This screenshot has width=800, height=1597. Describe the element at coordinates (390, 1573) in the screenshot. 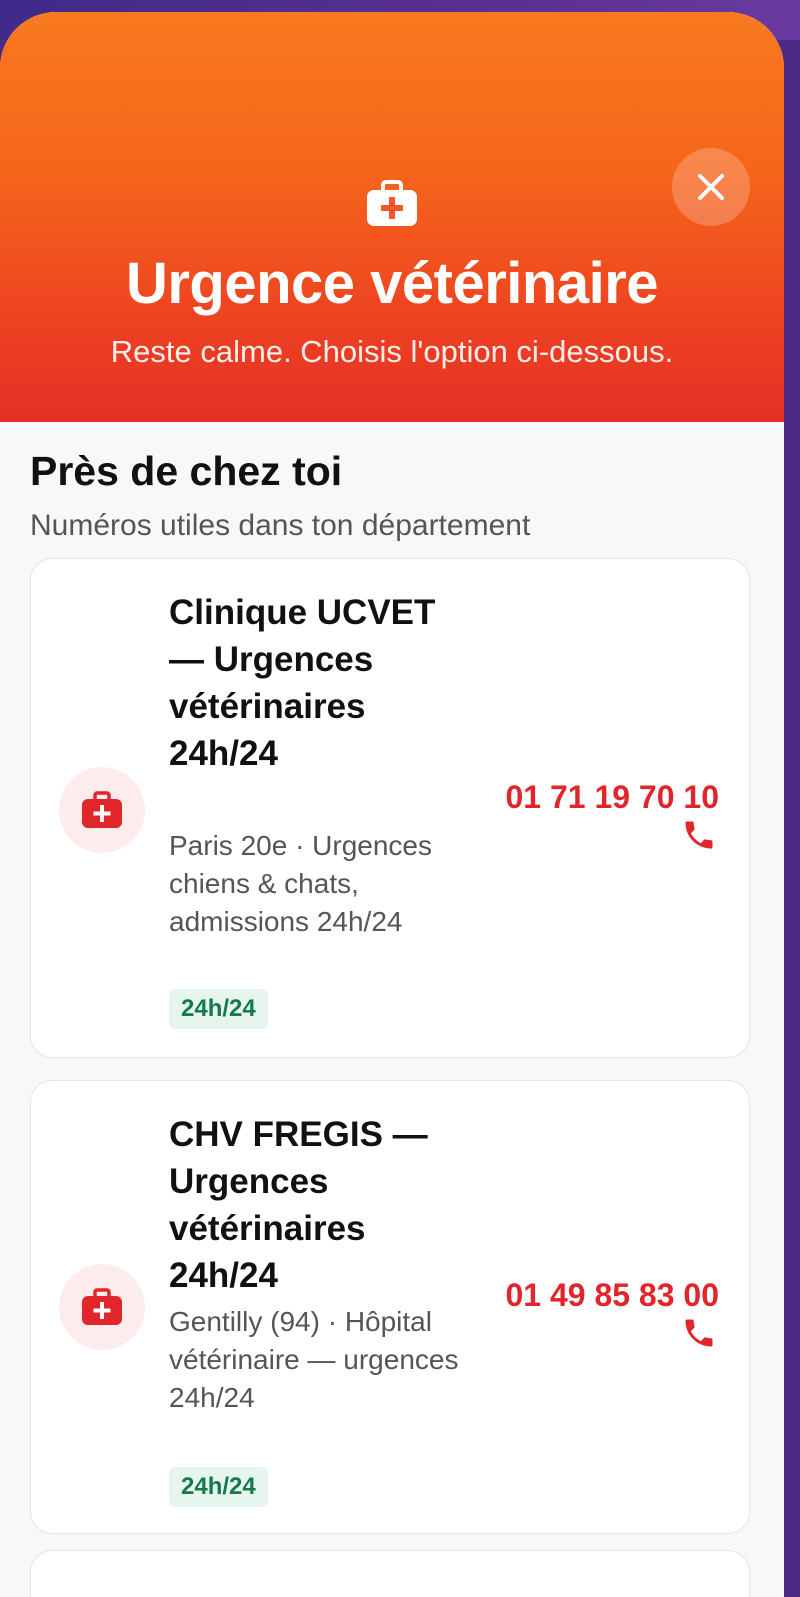

I see `clinic-card` at that location.